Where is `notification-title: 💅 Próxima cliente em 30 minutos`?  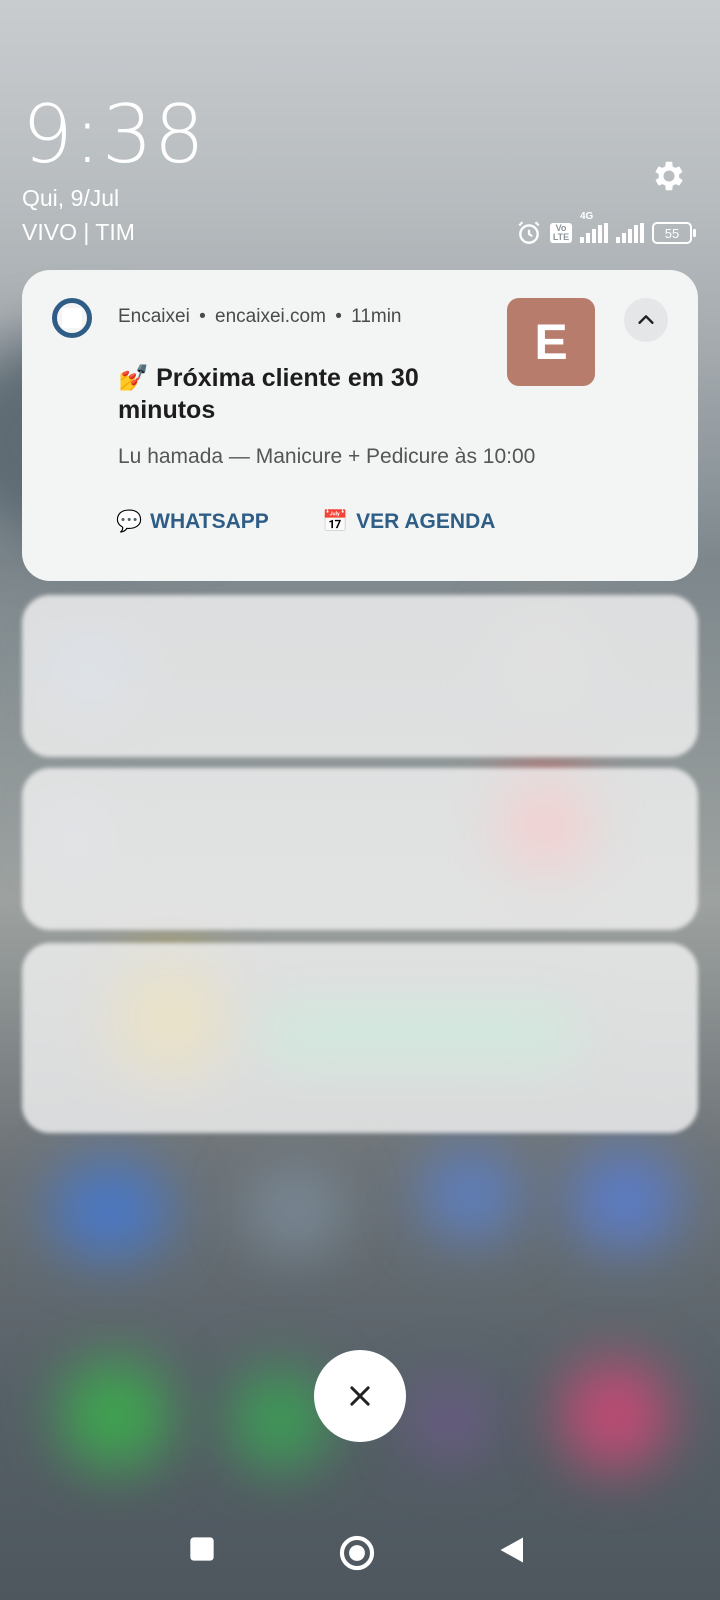
notification-title: 💅 Próxima cliente em 30 minutos is located at coordinates (283, 394).